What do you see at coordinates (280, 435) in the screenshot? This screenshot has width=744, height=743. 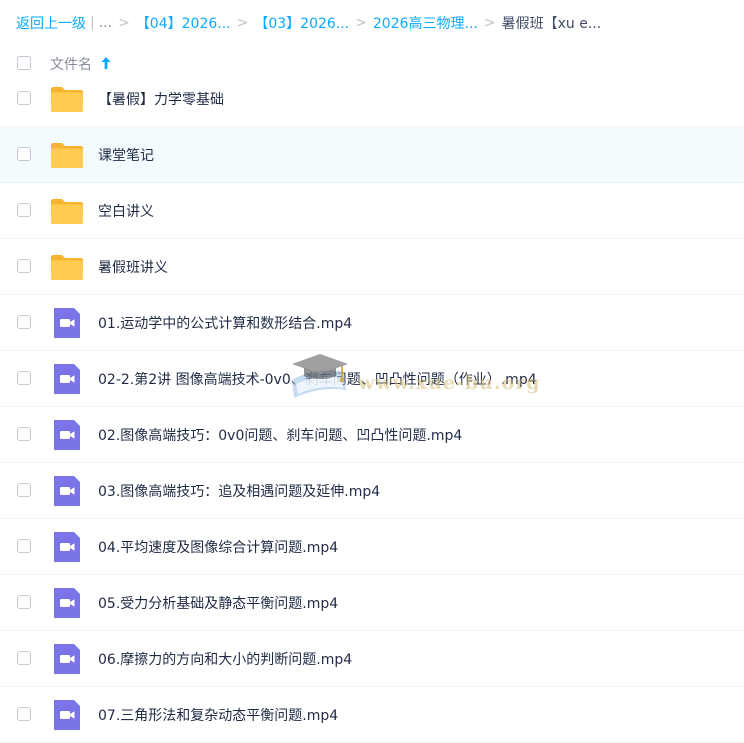 I see `file-name: 02.图像高端技巧：0v0问题、刹车问题、凹凸性问题.mp4` at bounding box center [280, 435].